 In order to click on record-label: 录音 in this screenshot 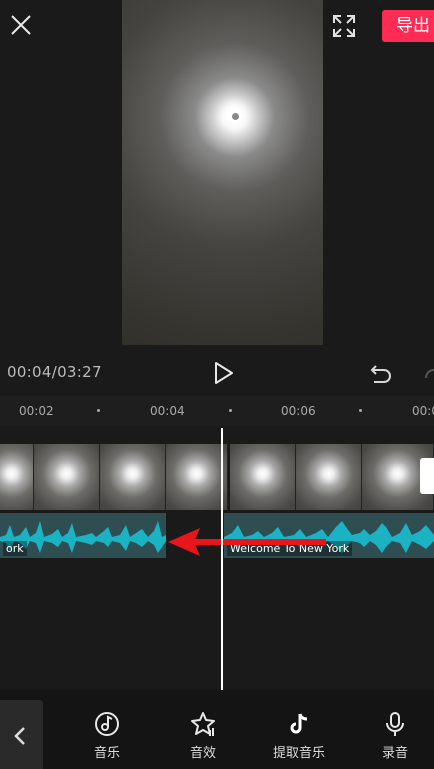, I will do `click(394, 753)`.